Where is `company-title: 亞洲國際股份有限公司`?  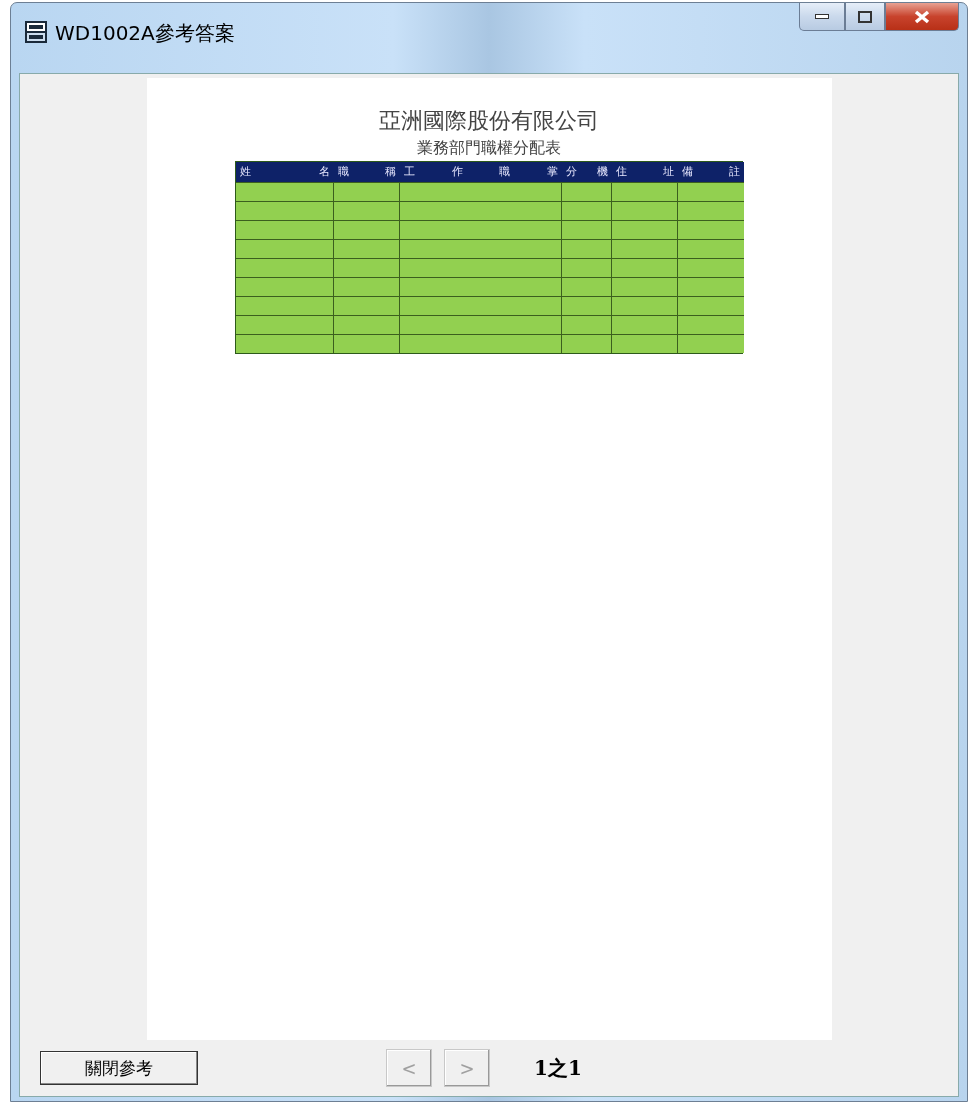 company-title: 亞洲國際股份有限公司 is located at coordinates (489, 121).